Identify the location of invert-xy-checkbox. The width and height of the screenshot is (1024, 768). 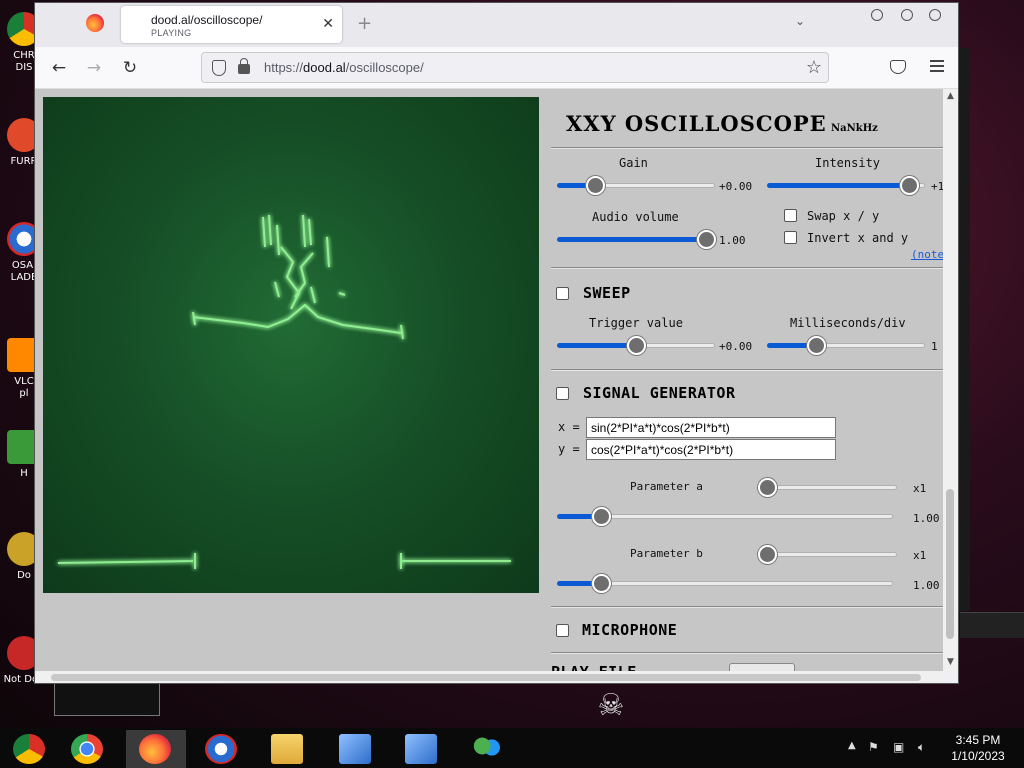
(790, 237).